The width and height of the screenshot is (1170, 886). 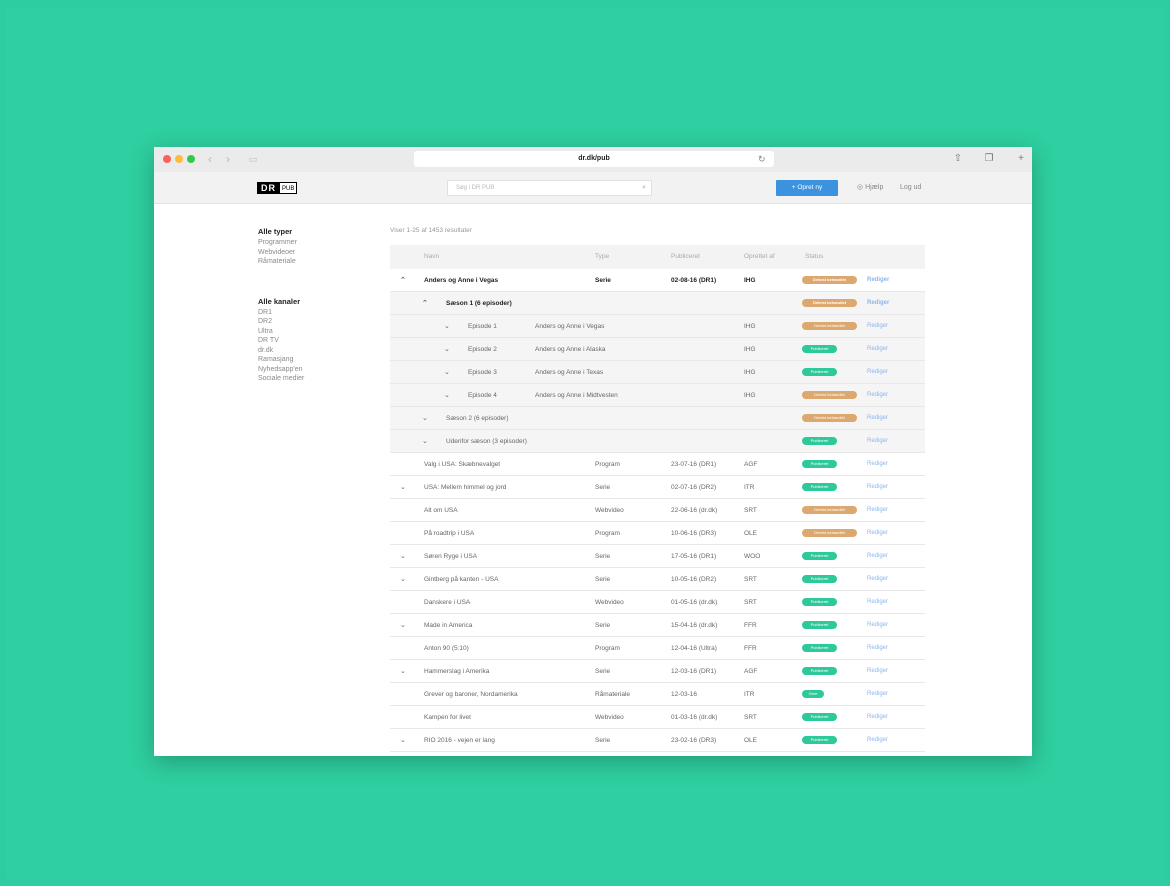 What do you see at coordinates (910, 188) in the screenshot?
I see `logout-link: Log ud` at bounding box center [910, 188].